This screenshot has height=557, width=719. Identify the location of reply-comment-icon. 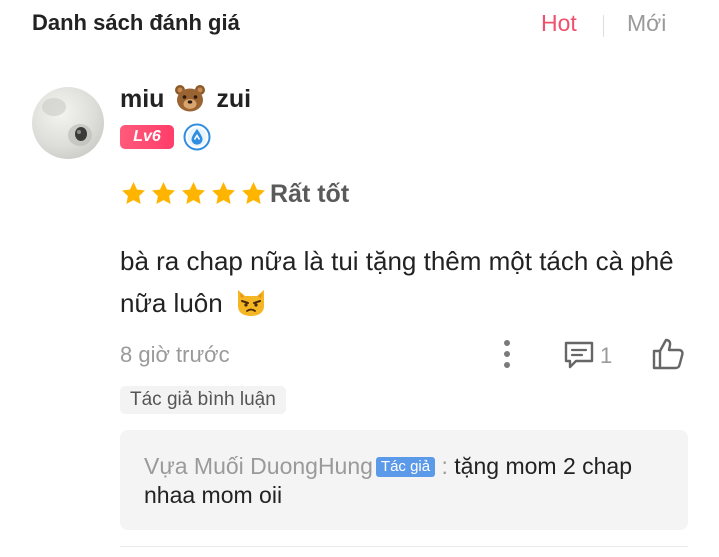
(579, 355).